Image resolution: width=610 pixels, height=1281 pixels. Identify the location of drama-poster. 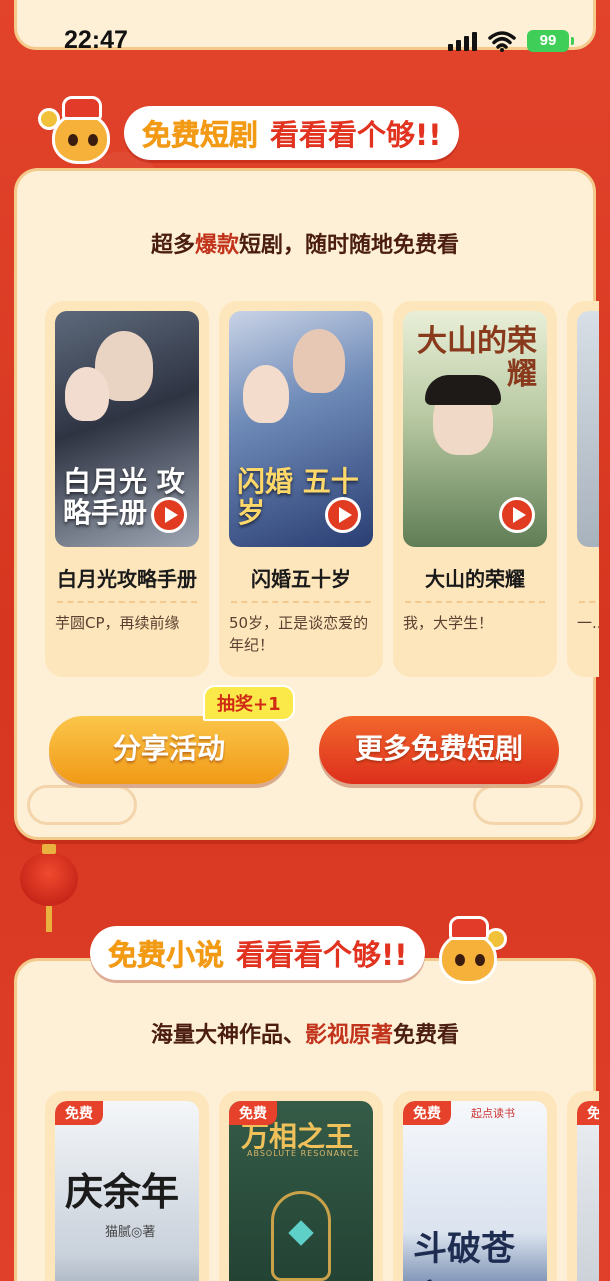
(588, 429).